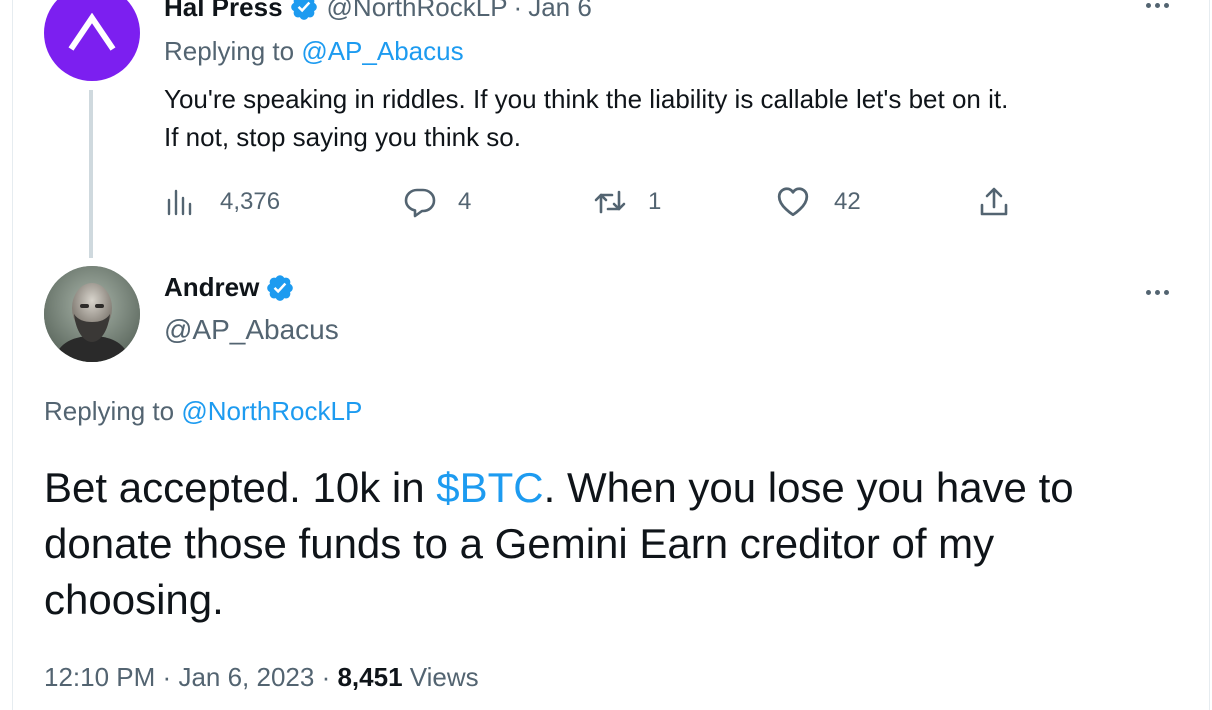 The height and width of the screenshot is (710, 1212). I want to click on parent-tweet-header: Hal Press @NorthRockLP · Jan 6, so click(378, 13).